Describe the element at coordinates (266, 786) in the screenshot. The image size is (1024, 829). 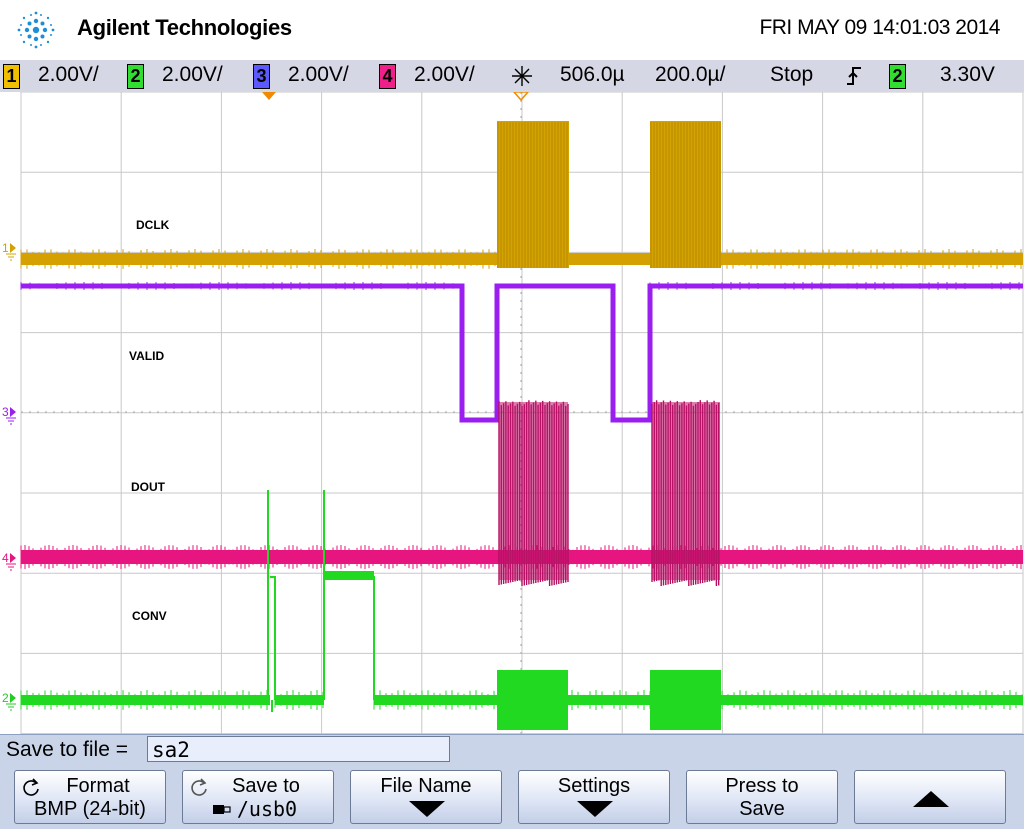
I see `save-to-title: Save to` at that location.